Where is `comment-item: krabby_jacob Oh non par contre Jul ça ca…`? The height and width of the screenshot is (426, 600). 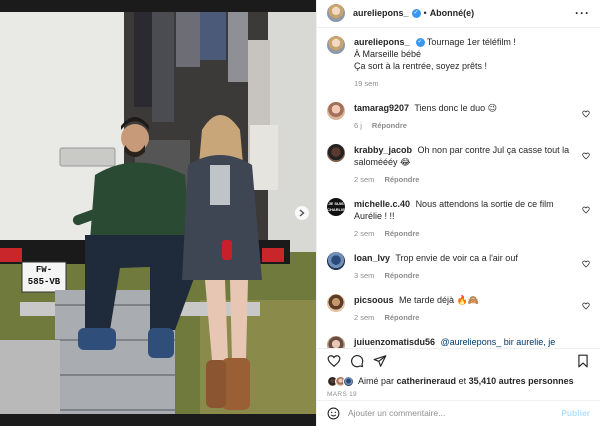 comment-item: krabby_jacob Oh non par contre Jul ça ca… is located at coordinates (458, 164).